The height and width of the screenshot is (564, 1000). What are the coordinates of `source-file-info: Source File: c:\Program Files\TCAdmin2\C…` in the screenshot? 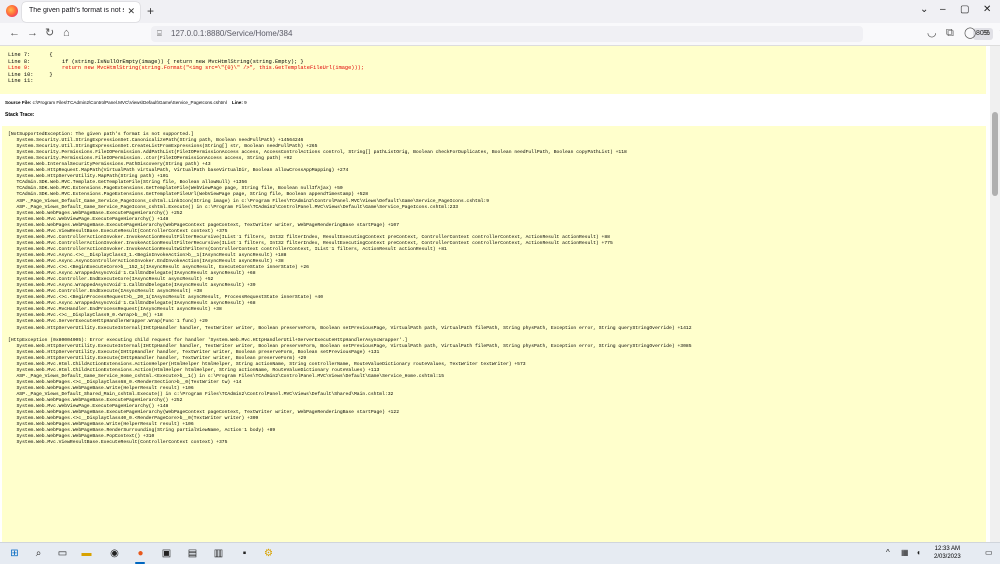 It's located at (126, 102).